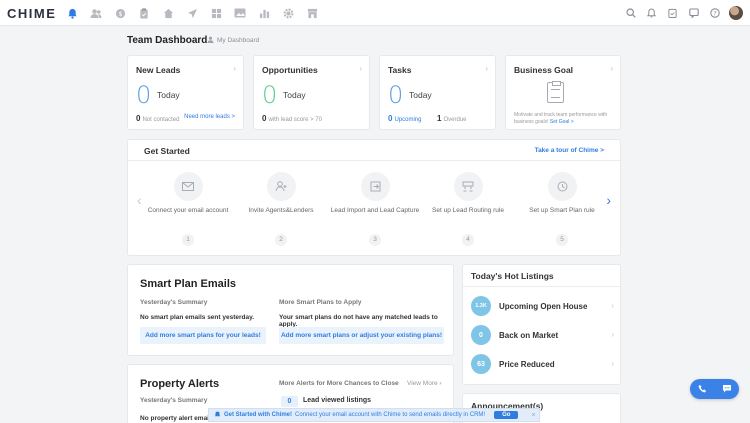 The height and width of the screenshot is (423, 750). I want to click on chat-bubble-icon, so click(727, 389).